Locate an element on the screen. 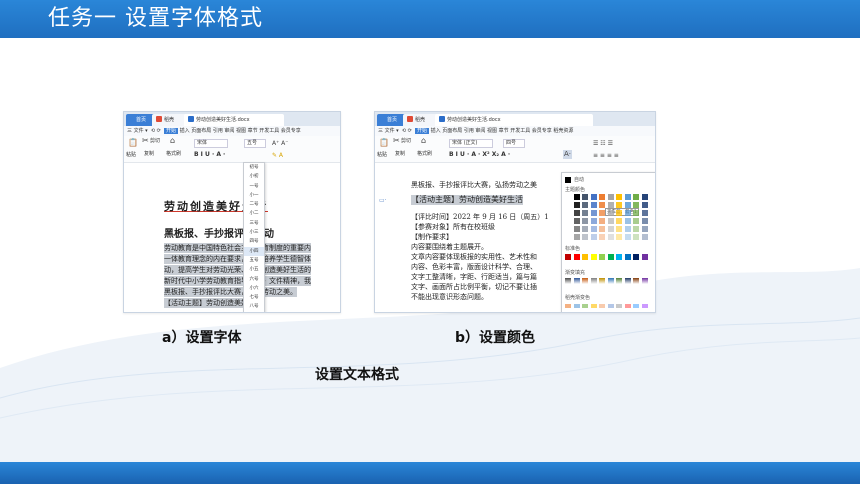 The width and height of the screenshot is (860, 484). auto-color-swatch is located at coordinates (568, 180).